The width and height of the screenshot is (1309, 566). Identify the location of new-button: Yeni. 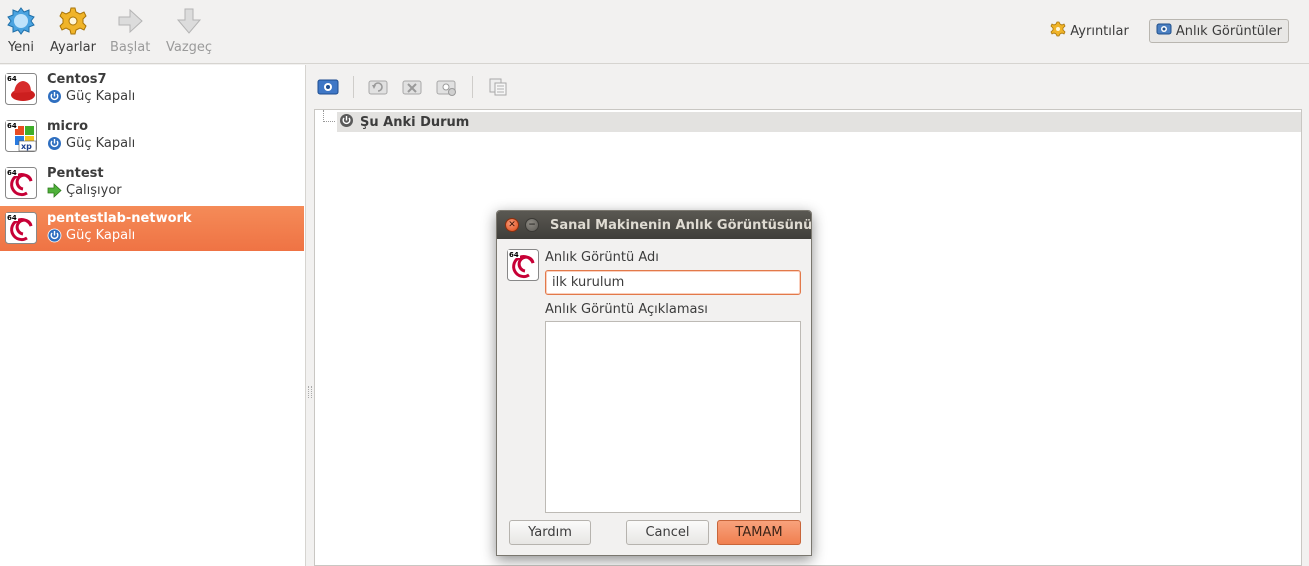
(21, 29).